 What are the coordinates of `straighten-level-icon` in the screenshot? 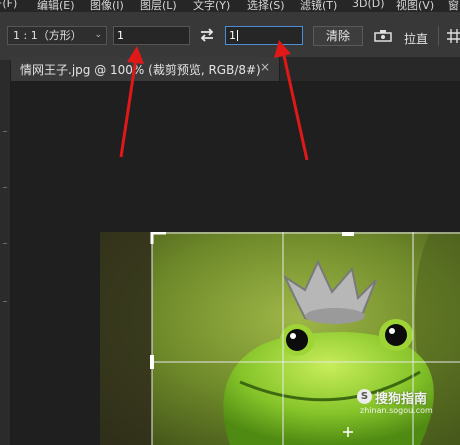 It's located at (383, 36).